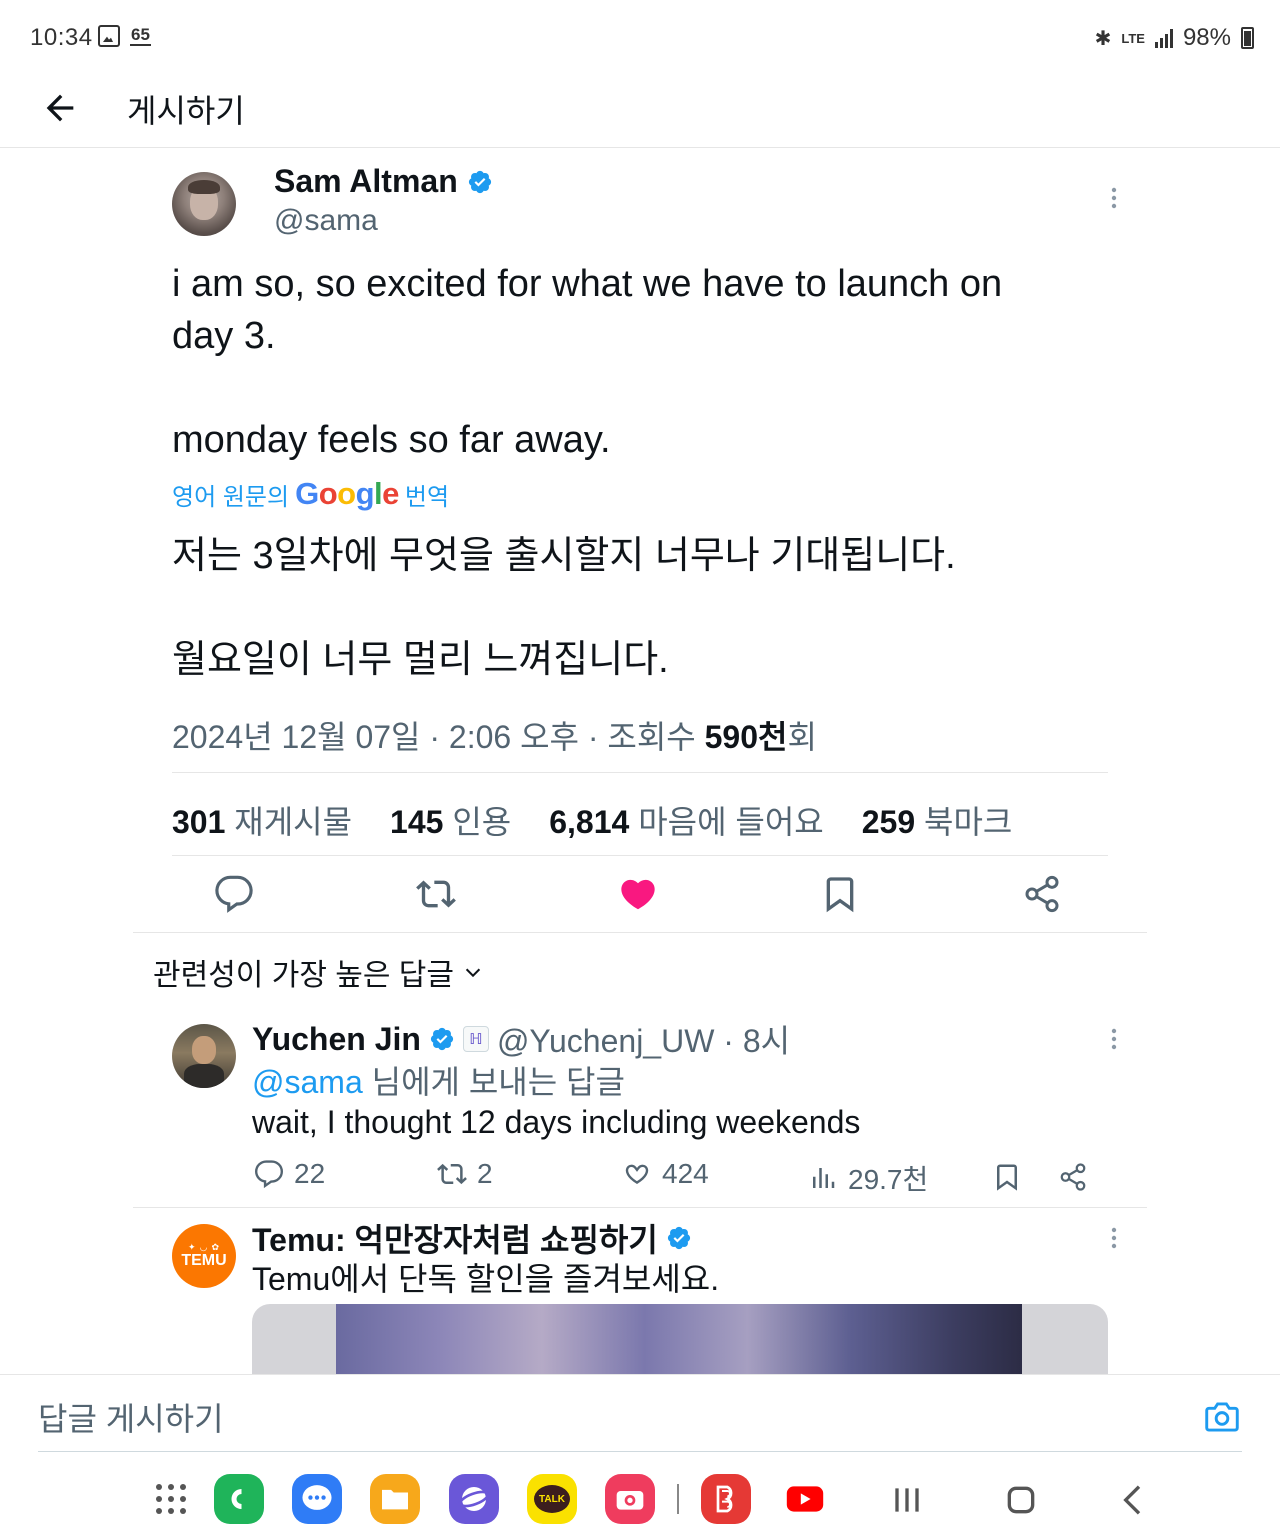 This screenshot has height=1537, width=1280. What do you see at coordinates (262, 820) in the screenshot?
I see `stat-reposts: 301 재게시물` at bounding box center [262, 820].